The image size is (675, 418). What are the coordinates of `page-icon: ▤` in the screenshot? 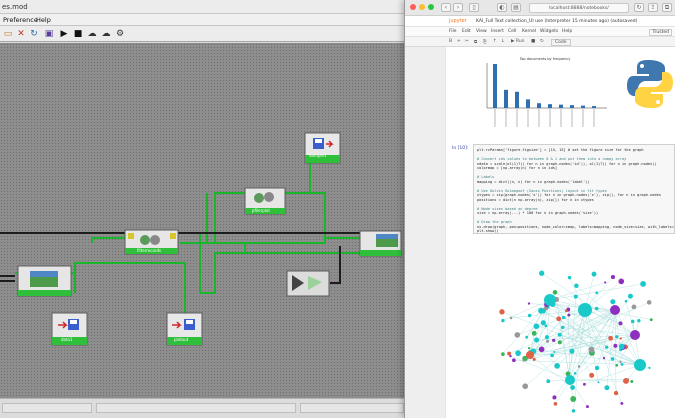 It's located at (516, 7).